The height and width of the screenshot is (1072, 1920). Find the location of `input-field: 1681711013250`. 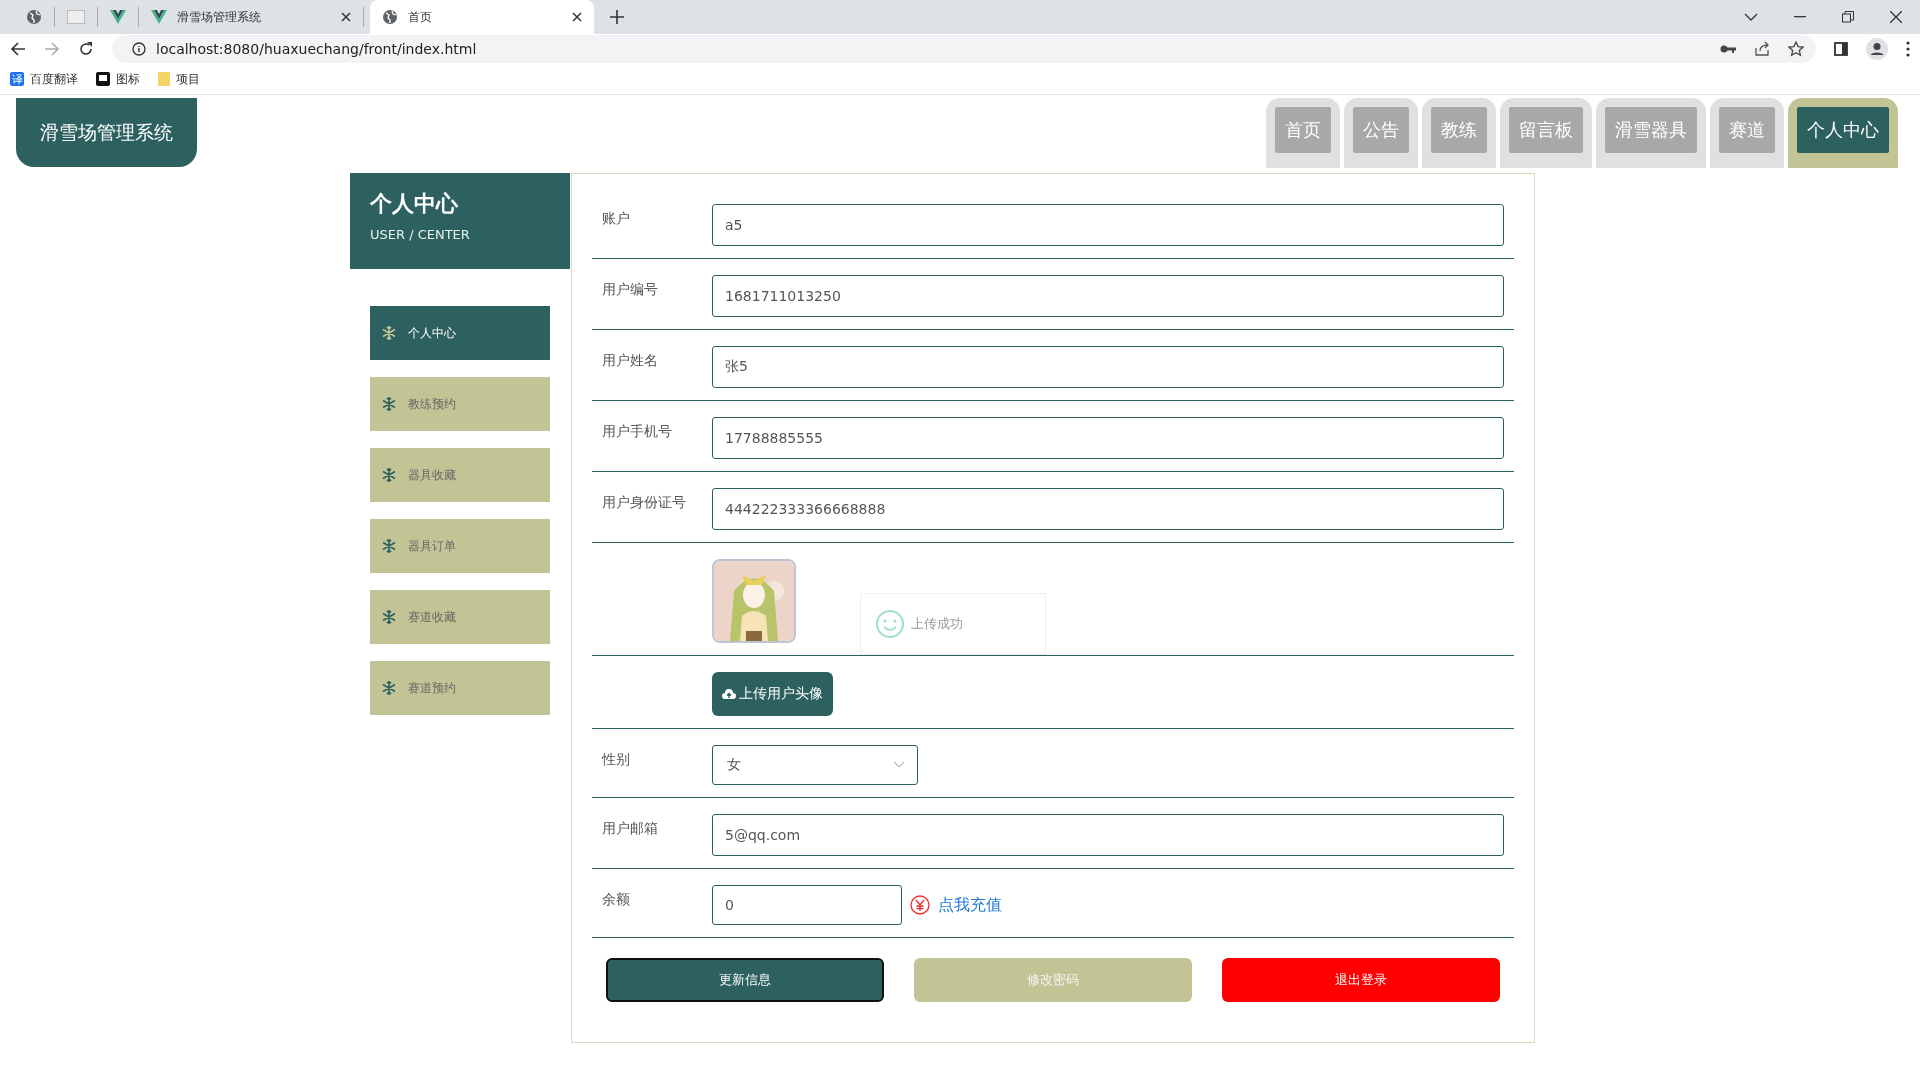

input-field: 1681711013250 is located at coordinates (1108, 296).